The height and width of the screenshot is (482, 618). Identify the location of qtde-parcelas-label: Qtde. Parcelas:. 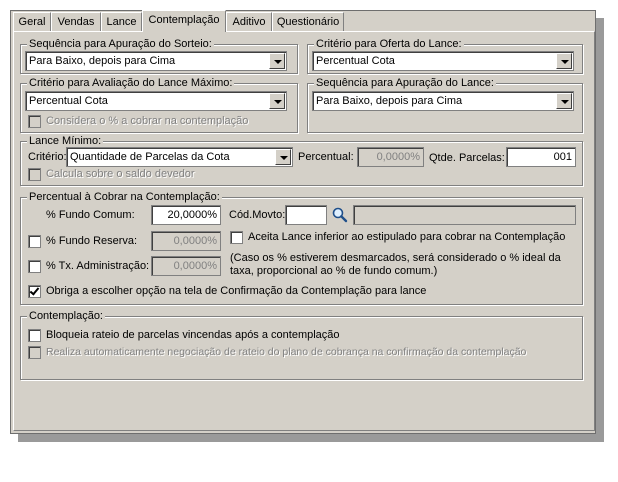
(467, 158).